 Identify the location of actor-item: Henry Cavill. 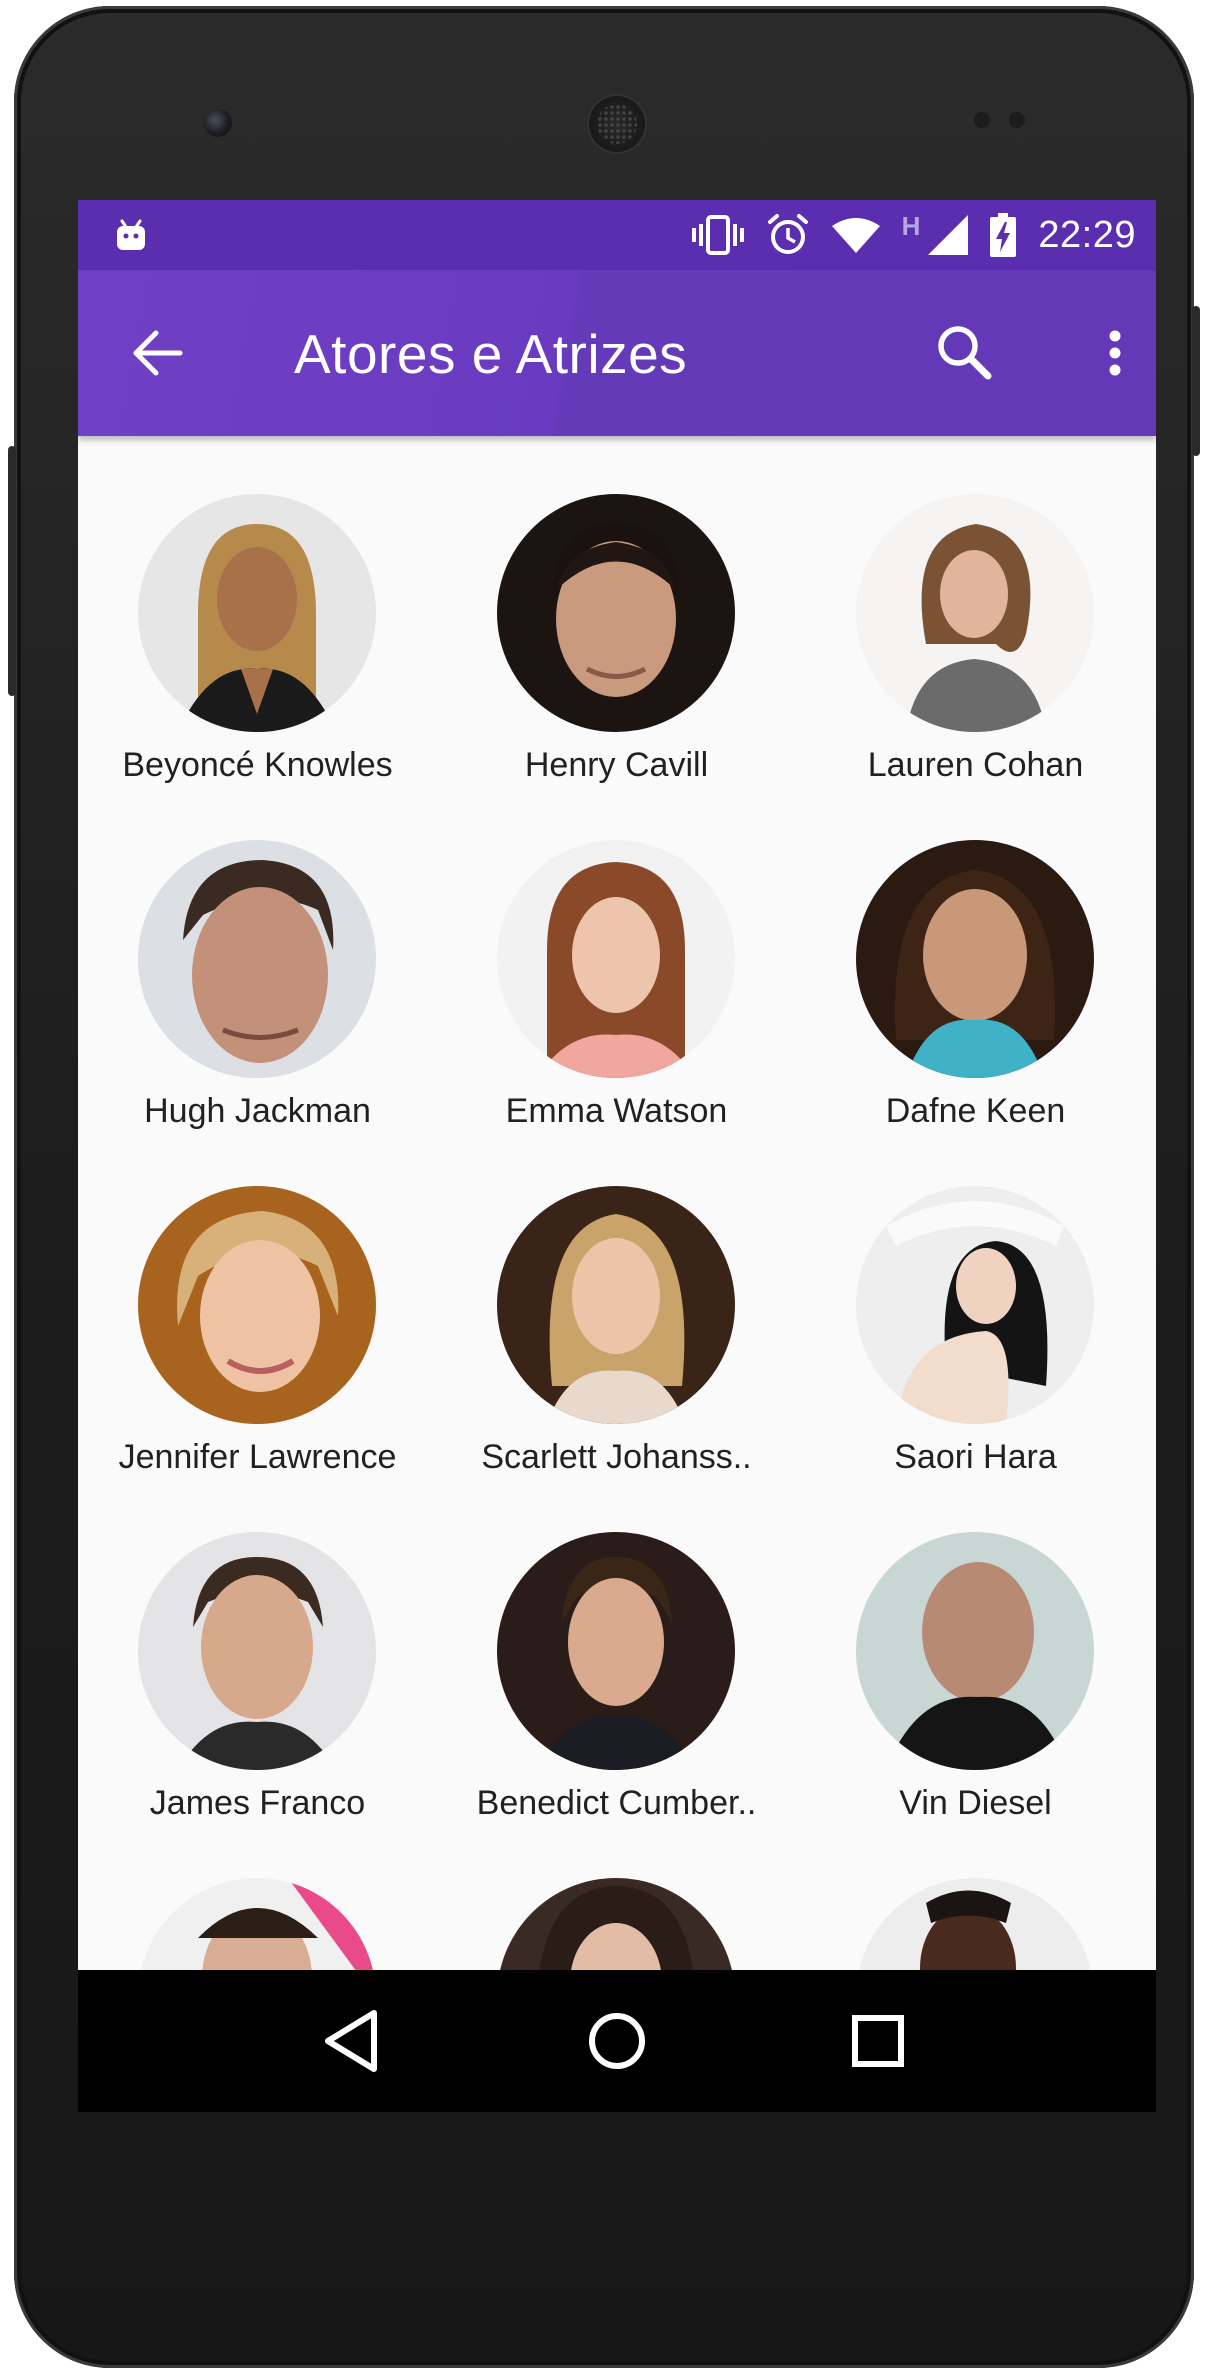
(616, 610).